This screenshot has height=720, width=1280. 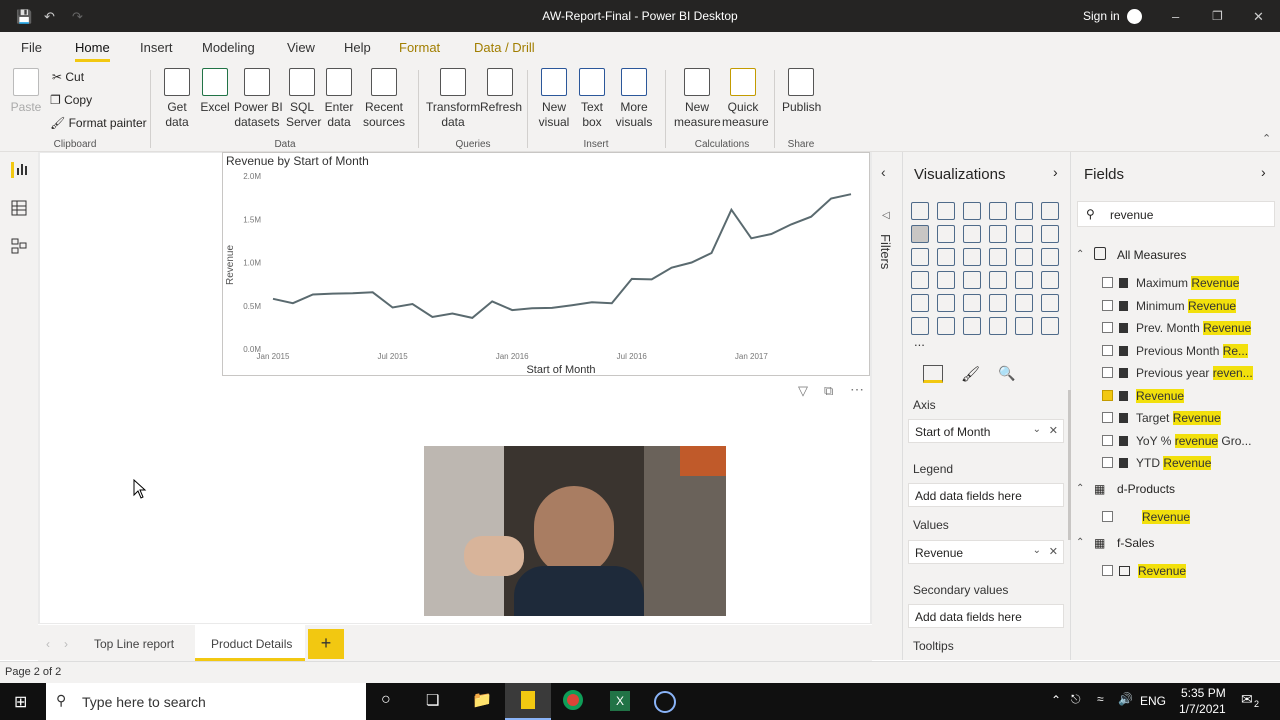 I want to click on python-visual-icon, so click(x=1050, y=303).